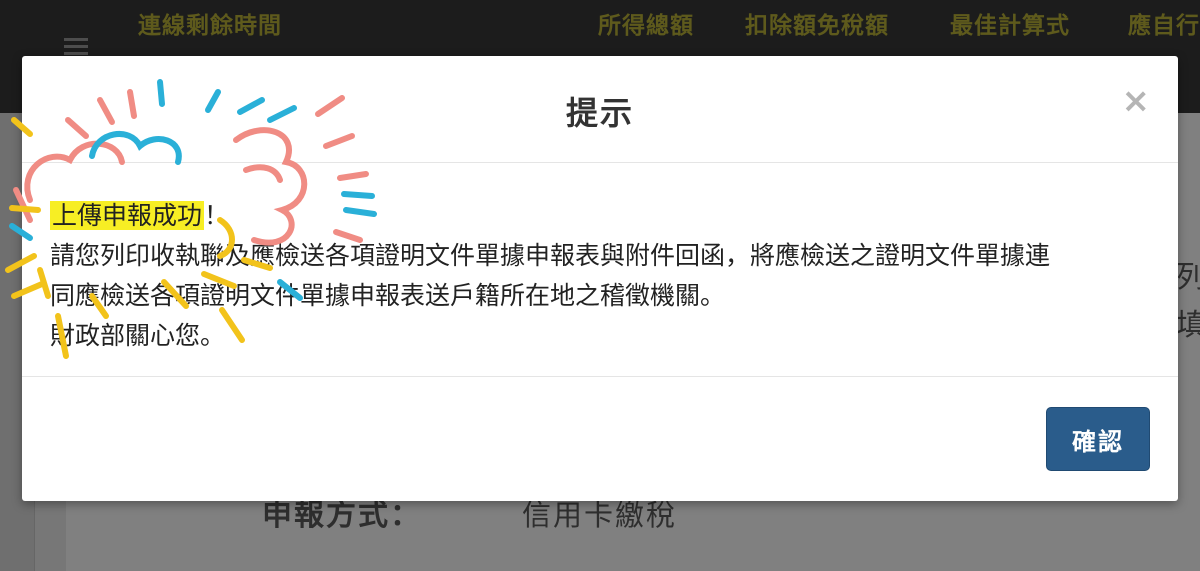 Image resolution: width=1200 pixels, height=571 pixels. Describe the element at coordinates (127, 215) in the screenshot. I see `success-highlight: 上傳申報成功` at that location.